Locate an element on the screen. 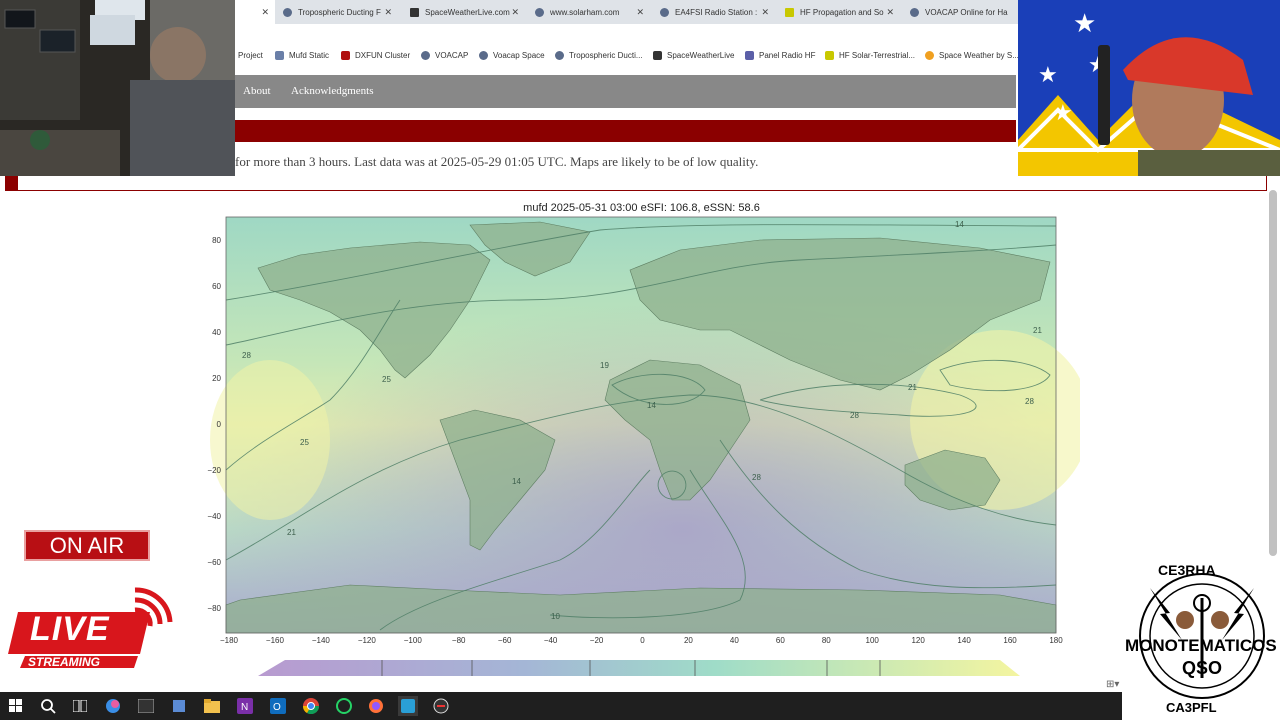 The width and height of the screenshot is (1280, 725). alert-box-border is located at coordinates (636, 183).